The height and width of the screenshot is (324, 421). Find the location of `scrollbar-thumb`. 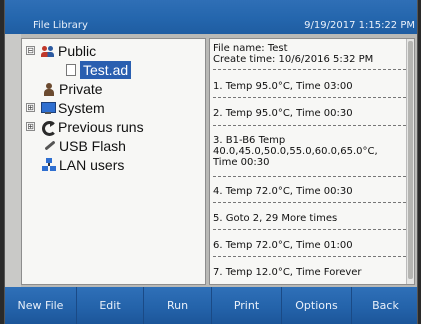

scrollbar-thumb is located at coordinates (410, 160).